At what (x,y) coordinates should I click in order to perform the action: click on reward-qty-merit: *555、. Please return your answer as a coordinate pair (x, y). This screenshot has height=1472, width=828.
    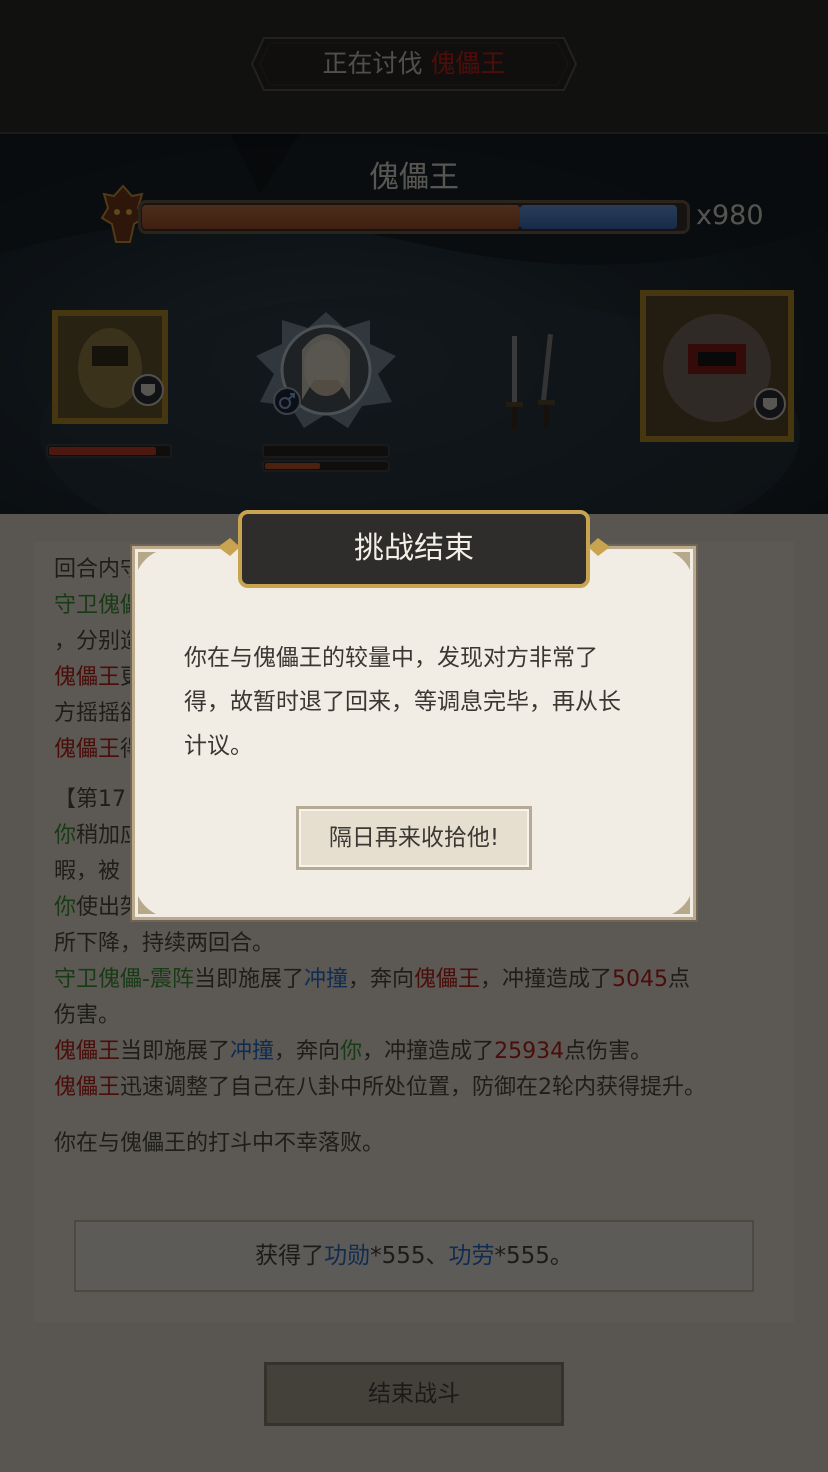
    Looking at the image, I should click on (409, 1256).